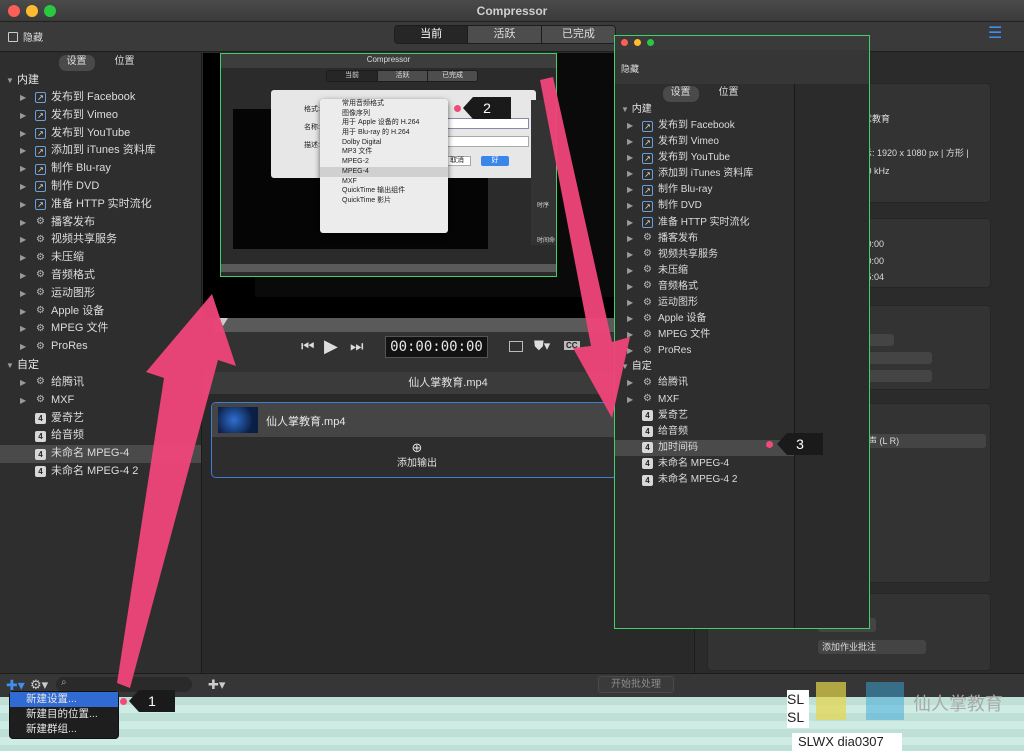  I want to click on arrow-1-icon, so click(176, 491).